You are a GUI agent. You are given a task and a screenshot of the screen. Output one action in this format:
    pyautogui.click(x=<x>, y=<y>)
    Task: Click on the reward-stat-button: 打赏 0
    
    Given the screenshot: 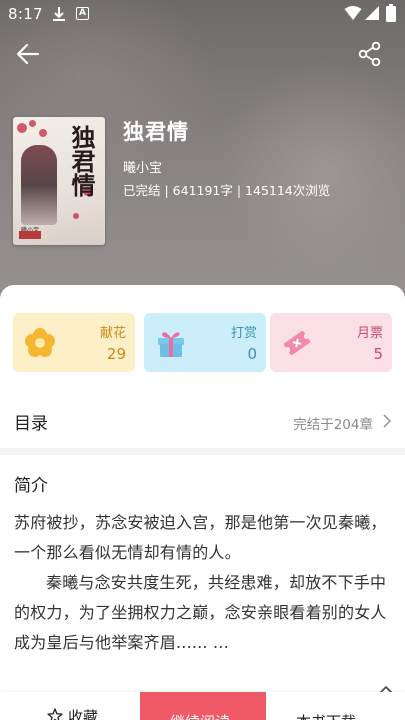 What is the action you would take?
    pyautogui.click(x=205, y=342)
    